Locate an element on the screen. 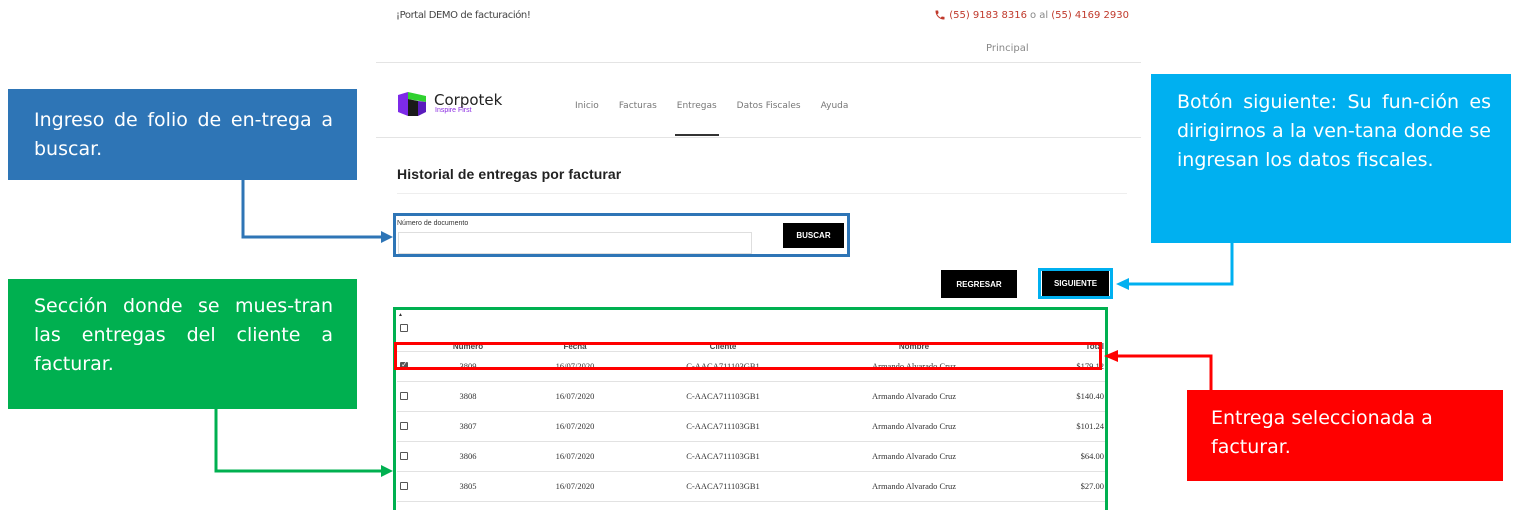  portal-tagline: ¡Portal DEMO de facturación! is located at coordinates (463, 15).